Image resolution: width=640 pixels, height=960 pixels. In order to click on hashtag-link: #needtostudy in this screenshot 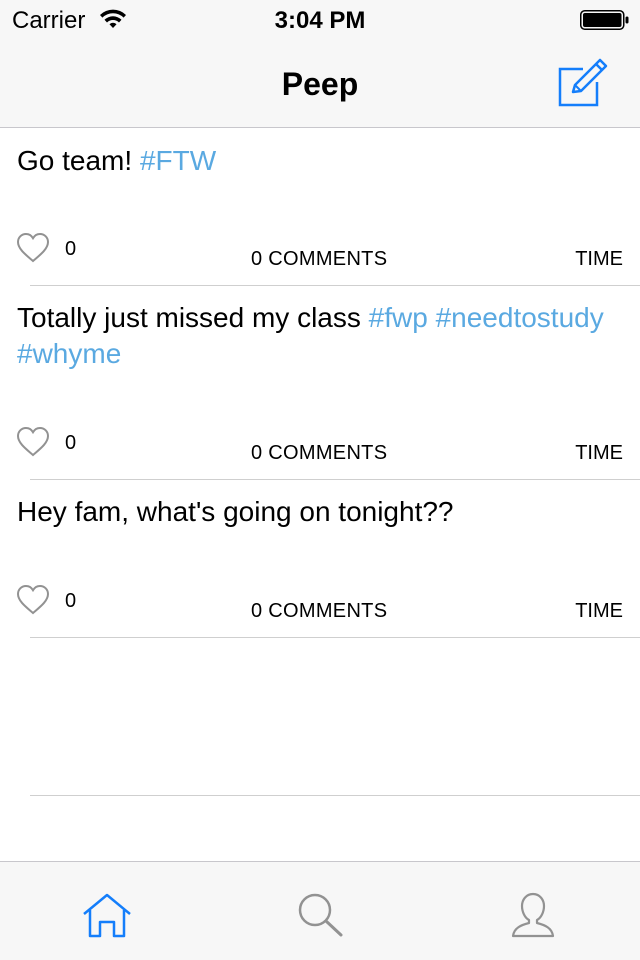, I will do `click(520, 317)`.